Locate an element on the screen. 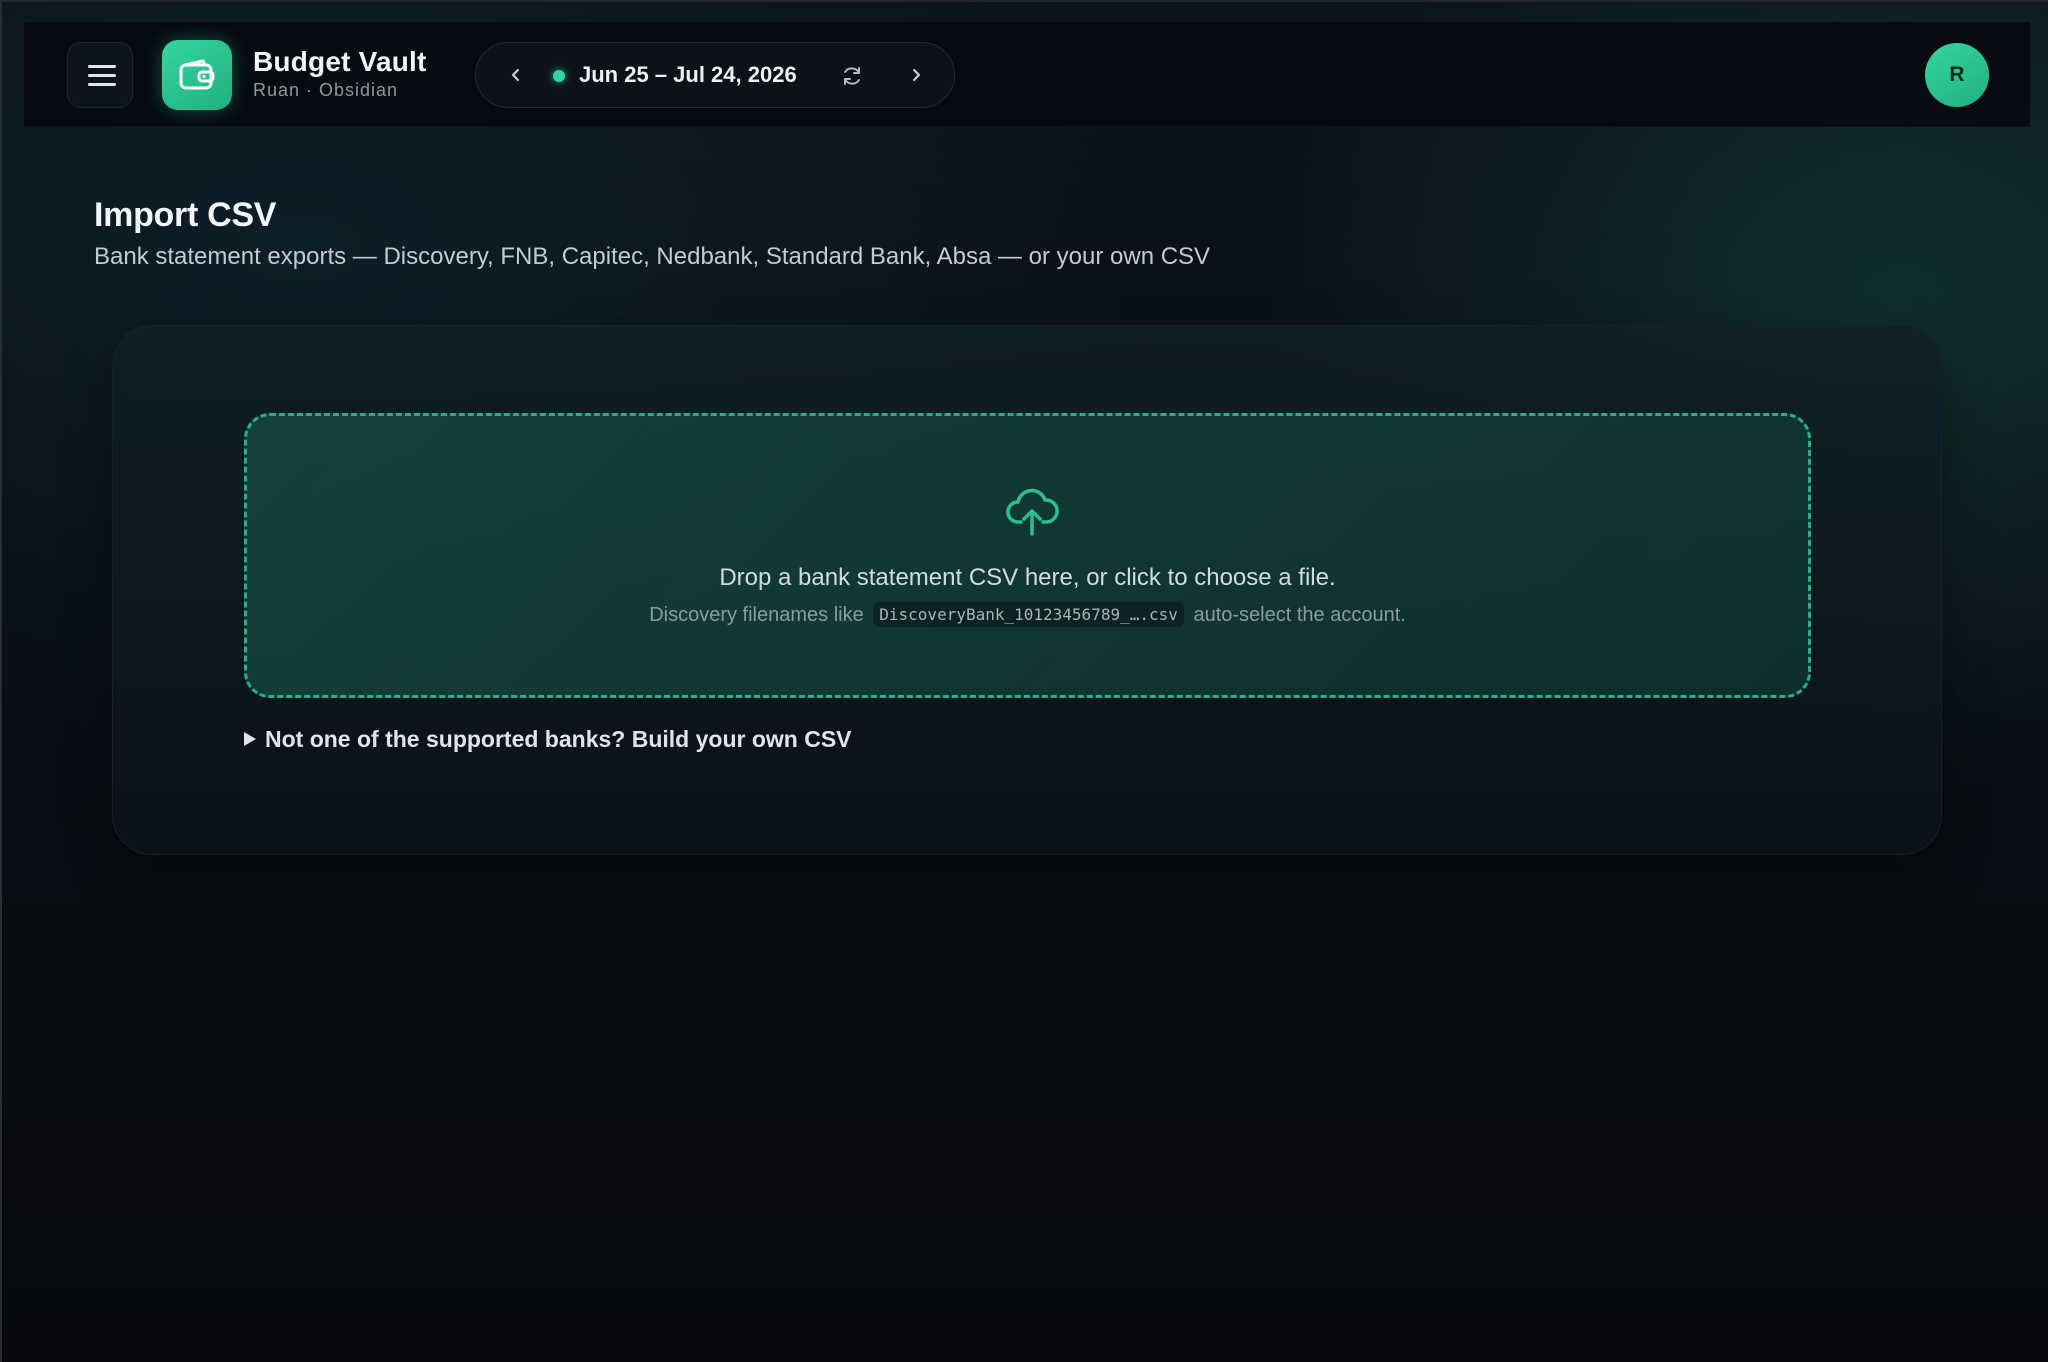 The height and width of the screenshot is (1362, 2048). wallet-icon is located at coordinates (197, 74).